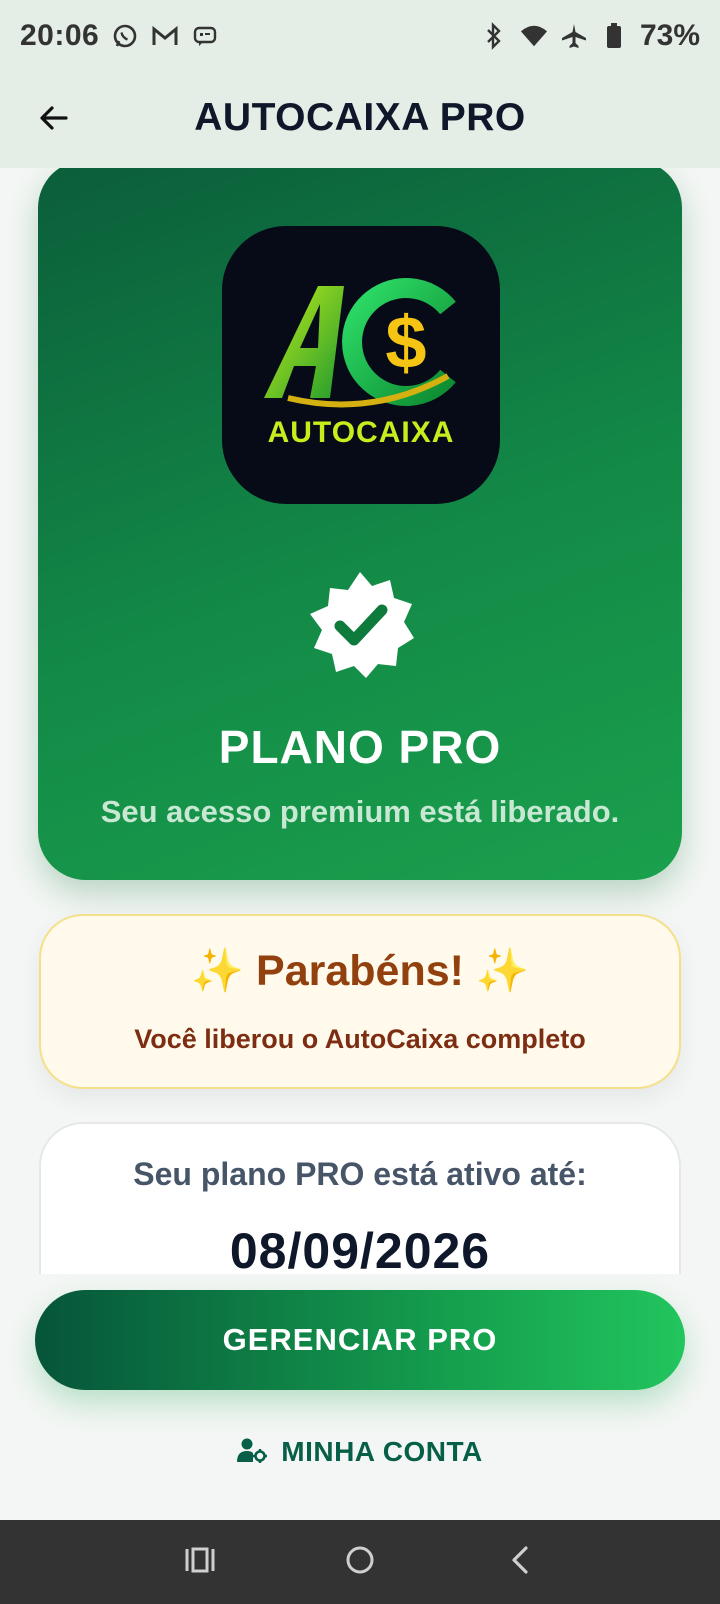  What do you see at coordinates (360, 624) in the screenshot?
I see `verified-badge-icon` at bounding box center [360, 624].